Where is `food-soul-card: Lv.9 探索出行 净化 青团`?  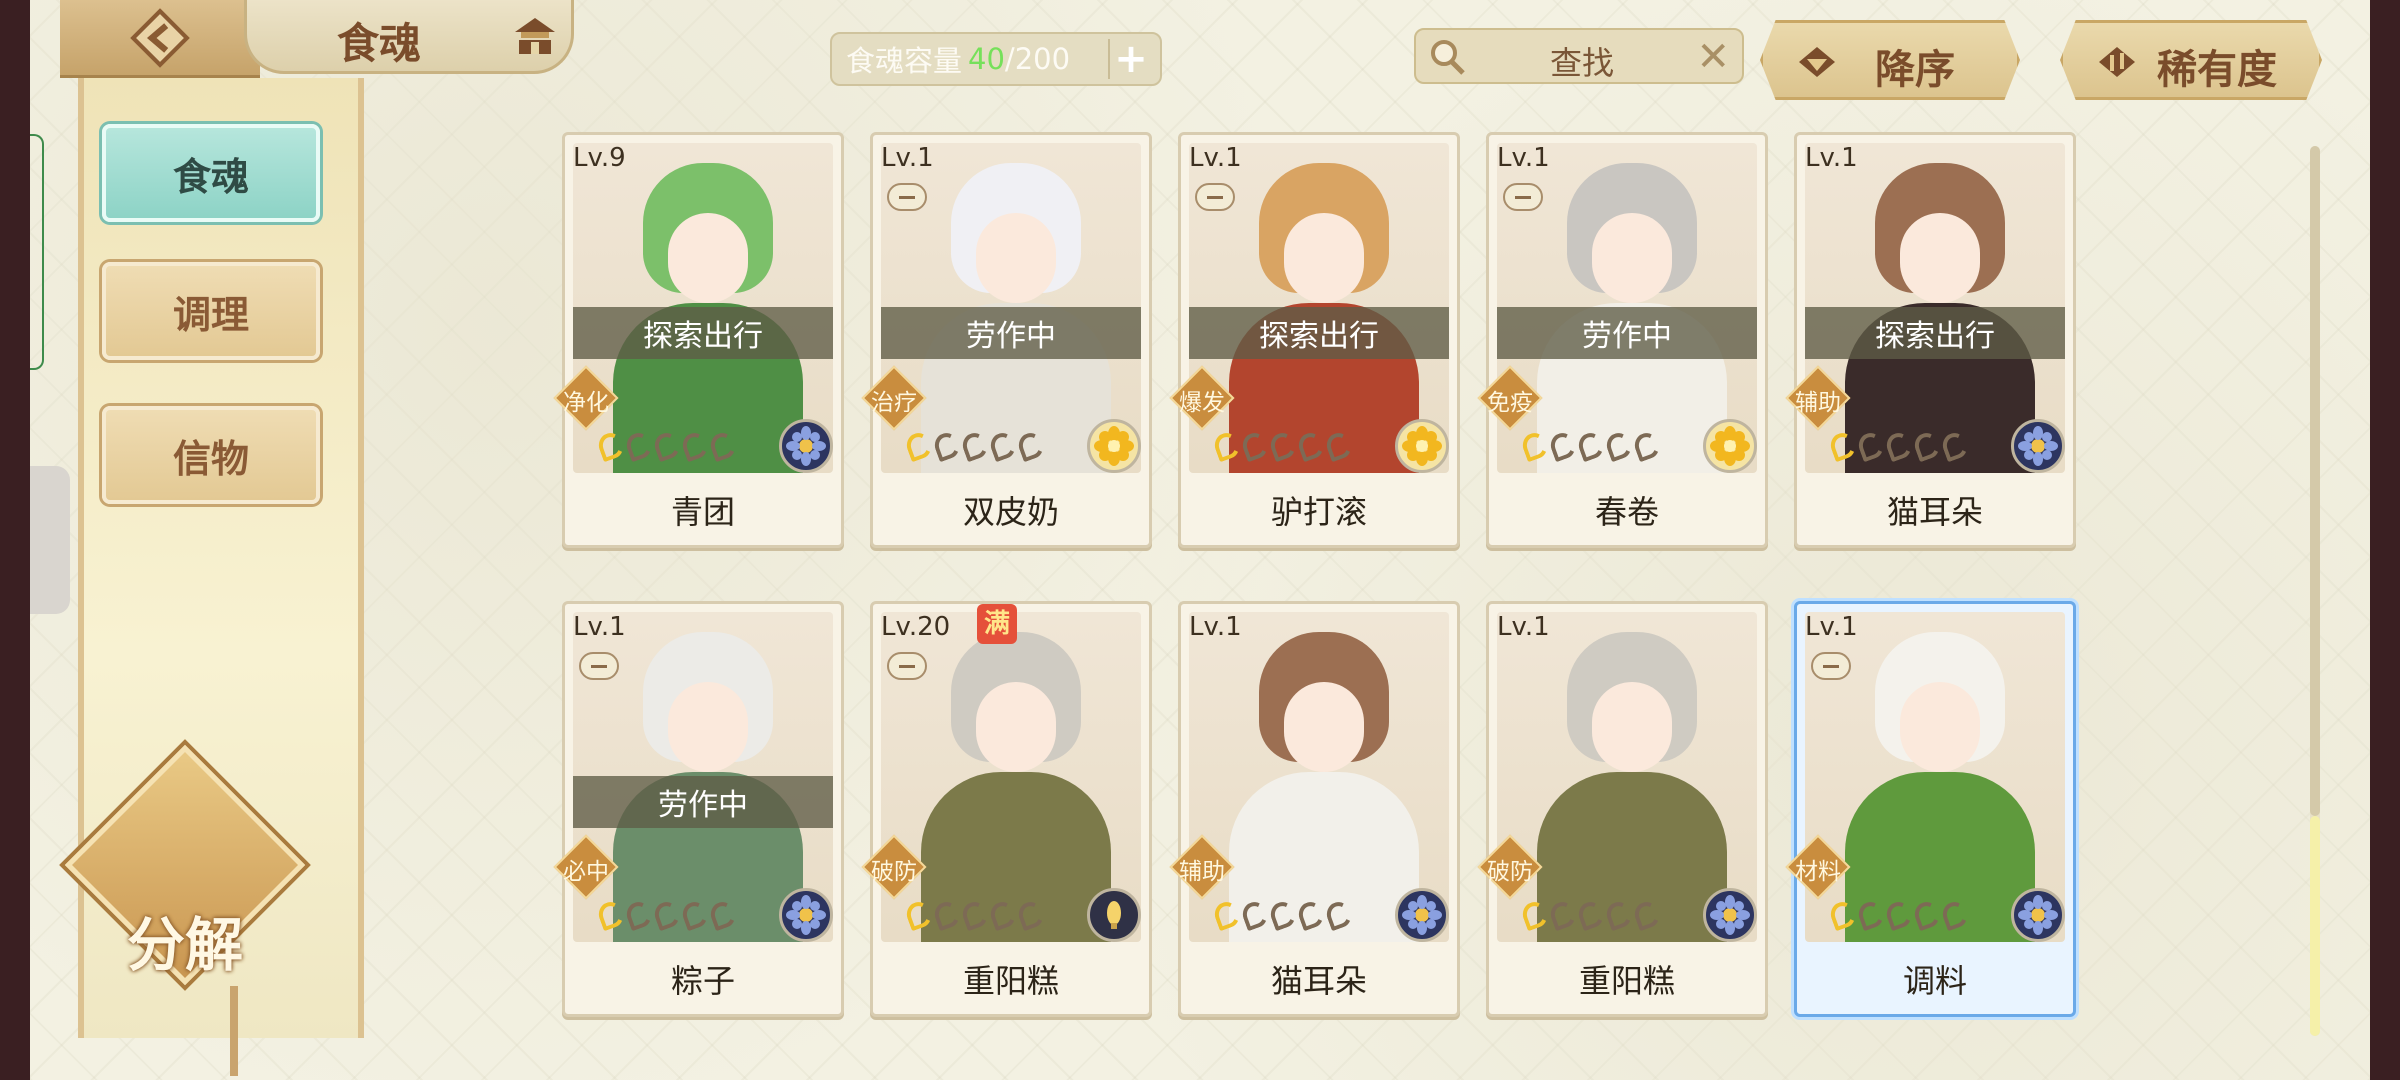
food-soul-card: Lv.9 探索出行 净化 青团 is located at coordinates (698, 340).